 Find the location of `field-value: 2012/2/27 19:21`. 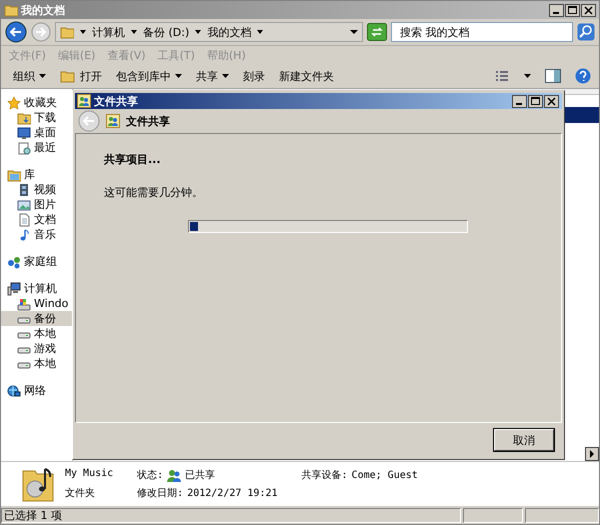

field-value: 2012/2/27 19:21 is located at coordinates (232, 493).